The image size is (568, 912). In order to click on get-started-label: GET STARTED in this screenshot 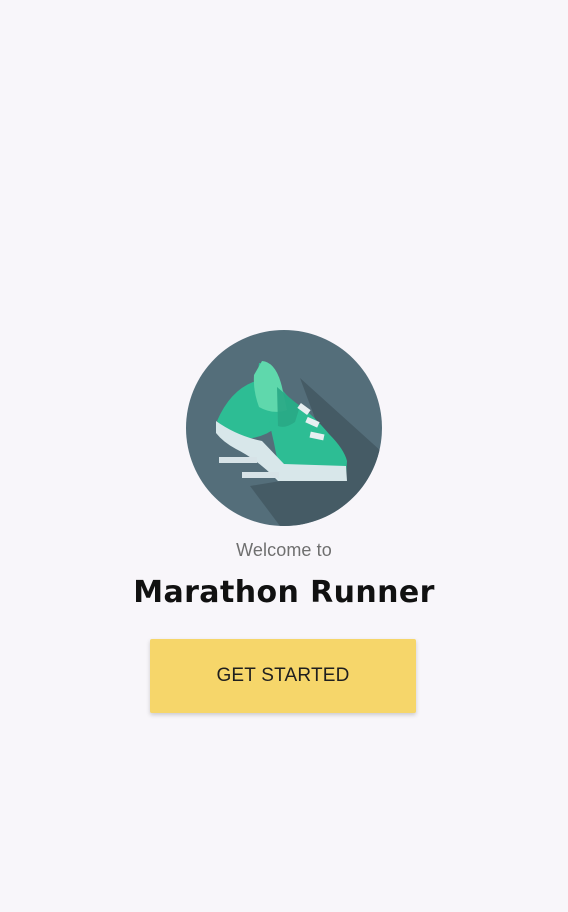, I will do `click(283, 675)`.